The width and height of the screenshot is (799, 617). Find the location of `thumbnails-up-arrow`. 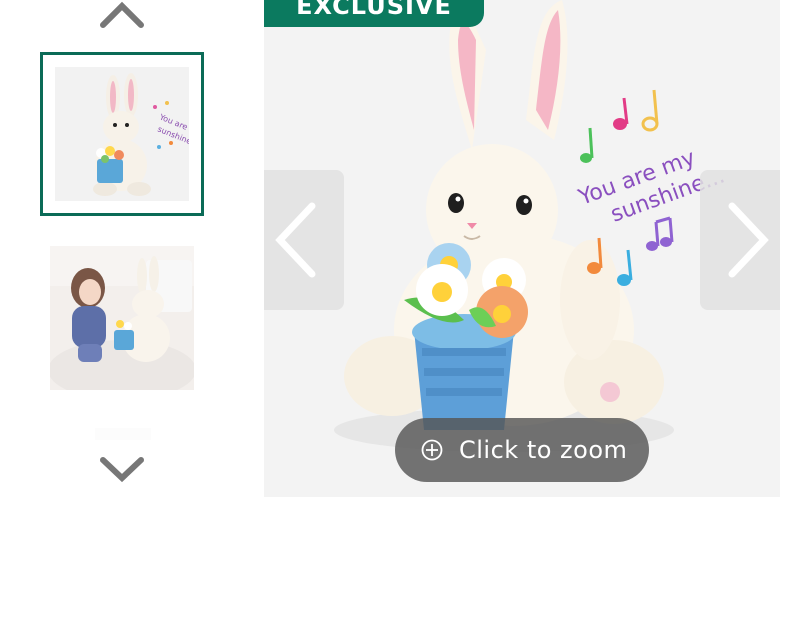

thumbnails-up-arrow is located at coordinates (122, 15).